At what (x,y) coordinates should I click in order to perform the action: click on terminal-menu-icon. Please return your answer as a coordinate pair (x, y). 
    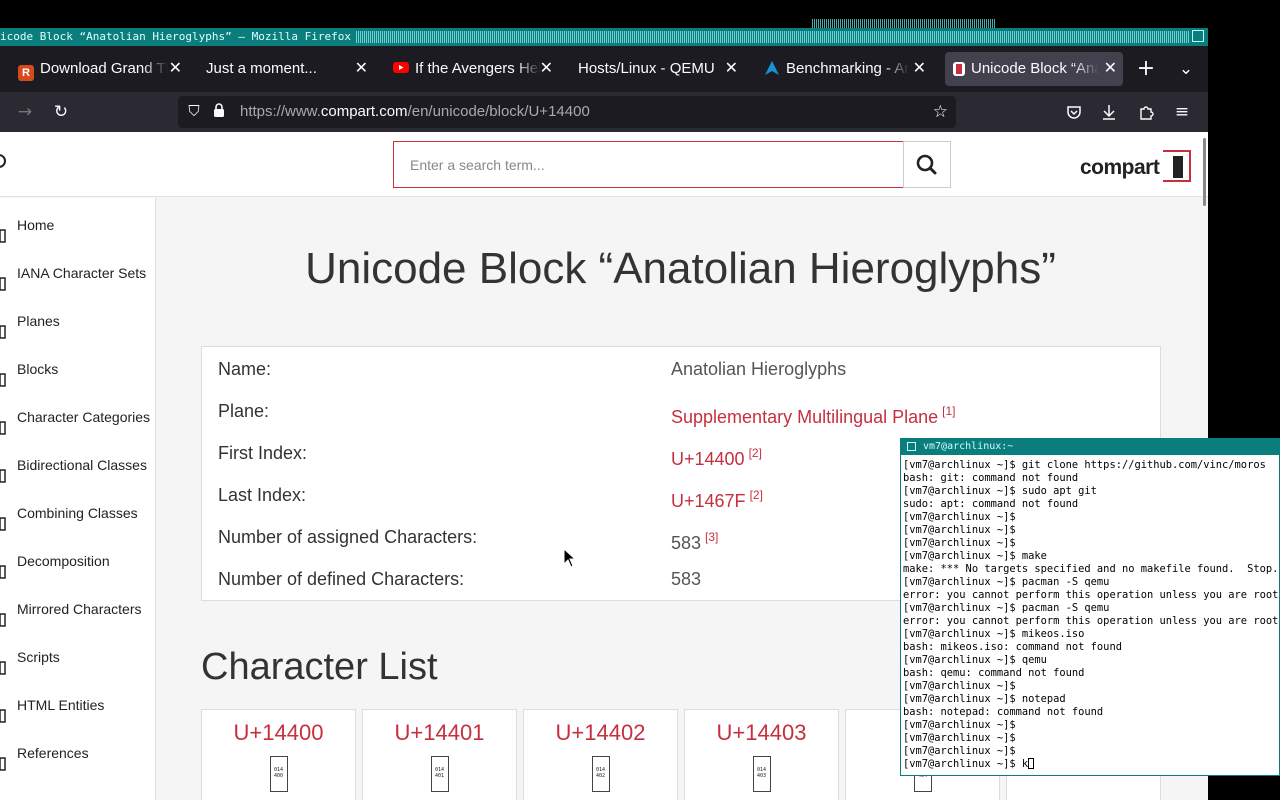
    Looking at the image, I should click on (911, 446).